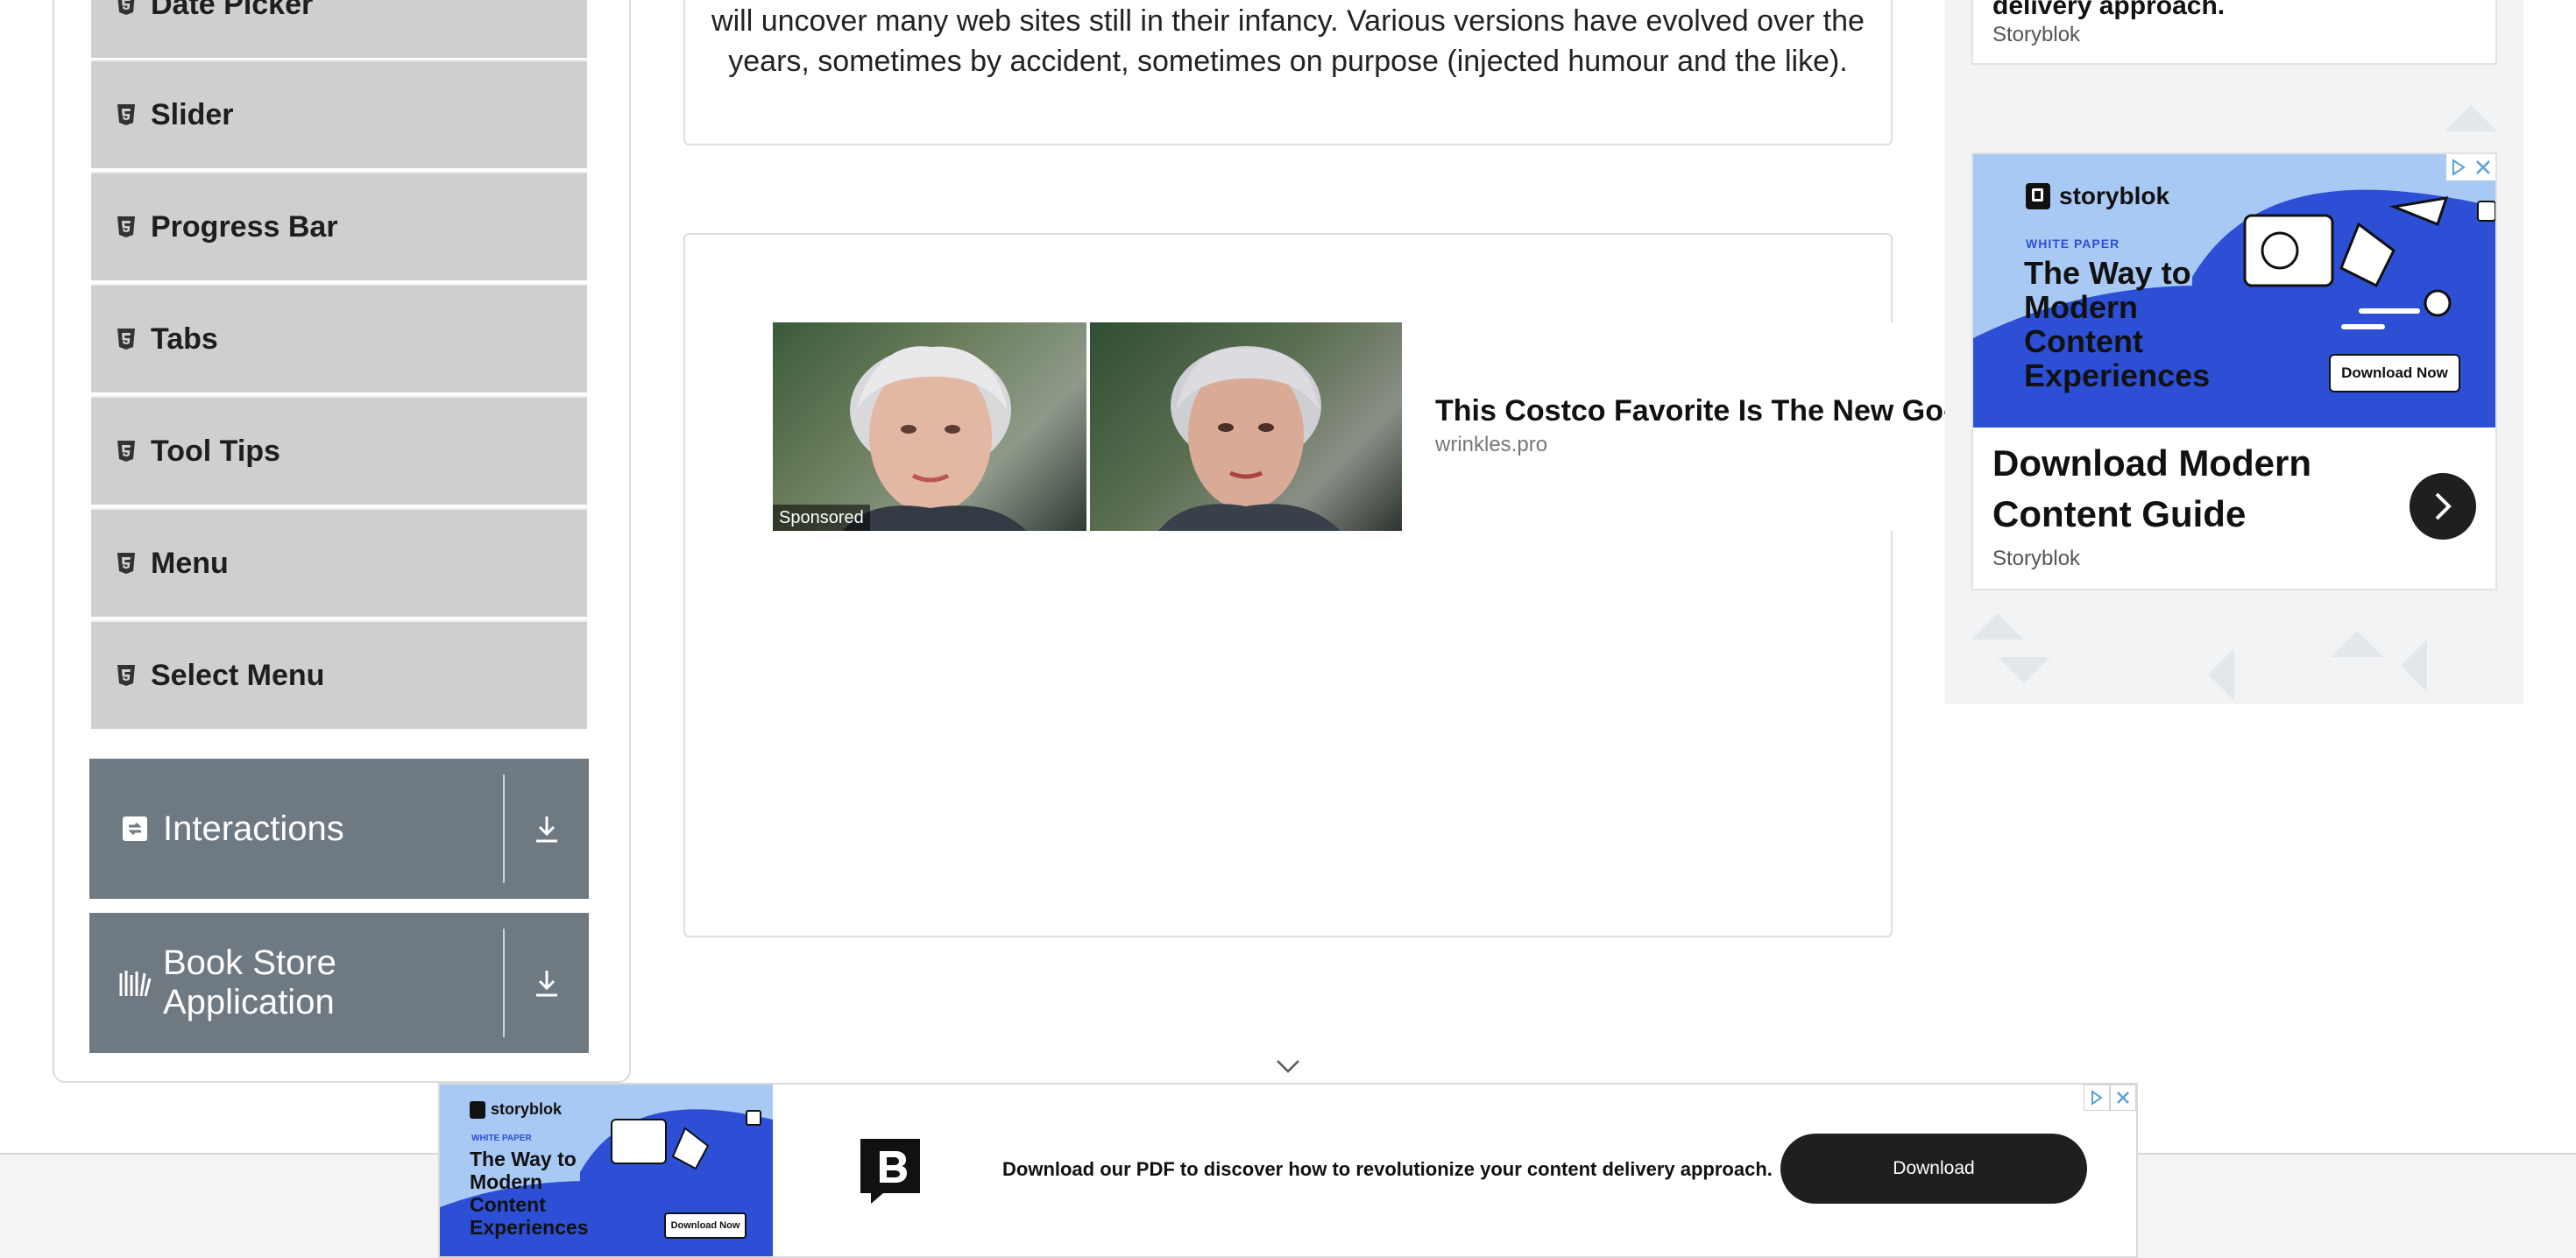 The image size is (2576, 1258). I want to click on sidebar-item-tabs: Tabs, so click(339, 338).